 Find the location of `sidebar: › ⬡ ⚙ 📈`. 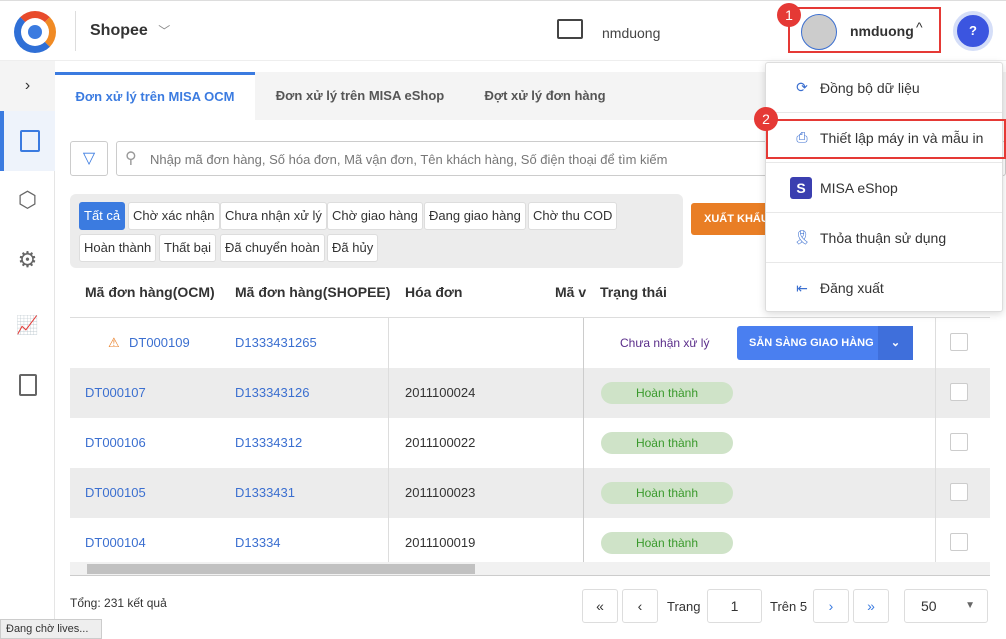

sidebar: › ⬡ ⚙ 📈 is located at coordinates (27, 350).